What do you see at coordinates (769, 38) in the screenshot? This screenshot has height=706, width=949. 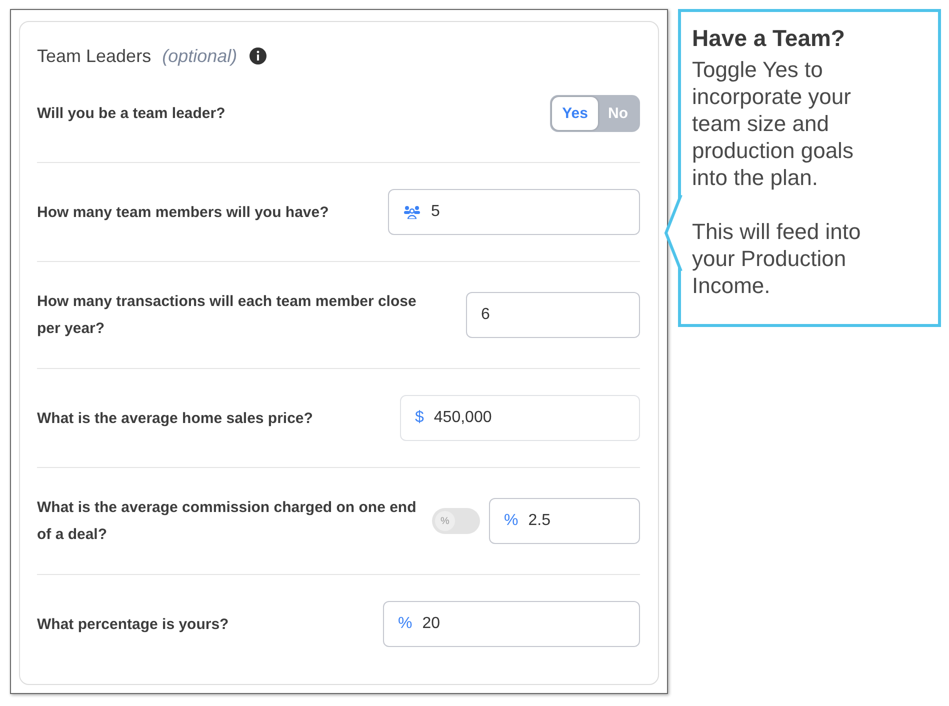 I see `callout-title: Have a Team?` at bounding box center [769, 38].